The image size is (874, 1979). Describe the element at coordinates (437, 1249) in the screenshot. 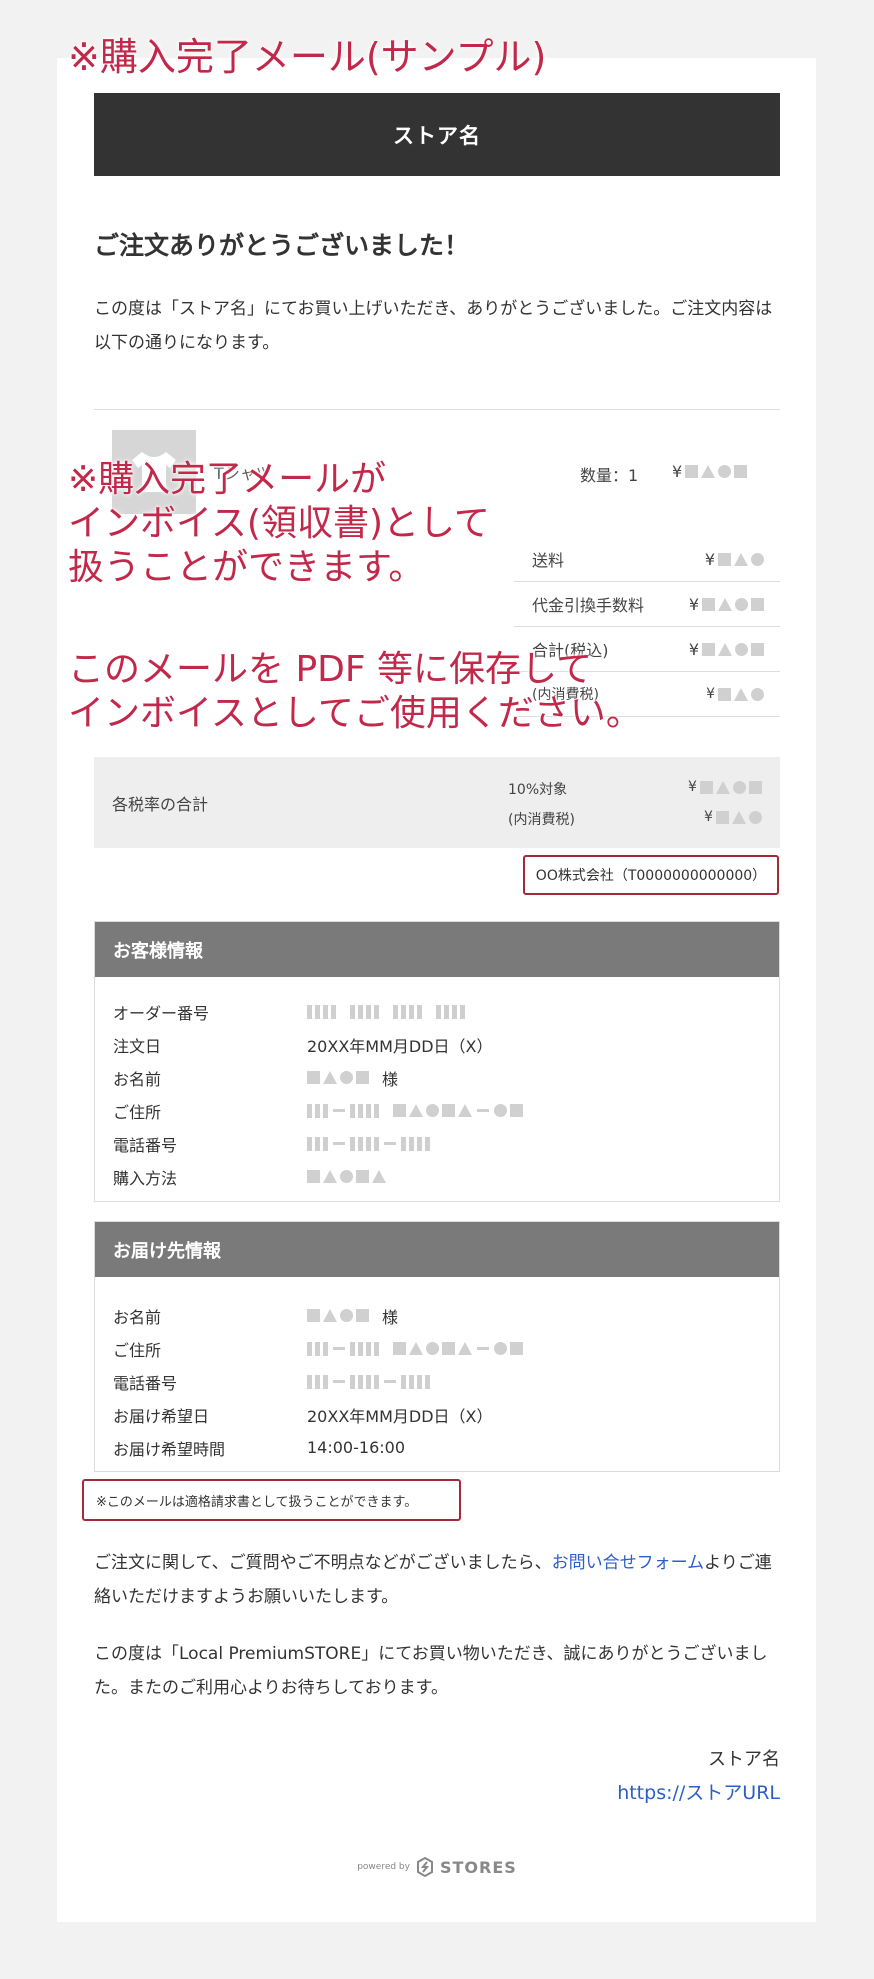

I see `delivery-info-title: お届け先情報` at that location.